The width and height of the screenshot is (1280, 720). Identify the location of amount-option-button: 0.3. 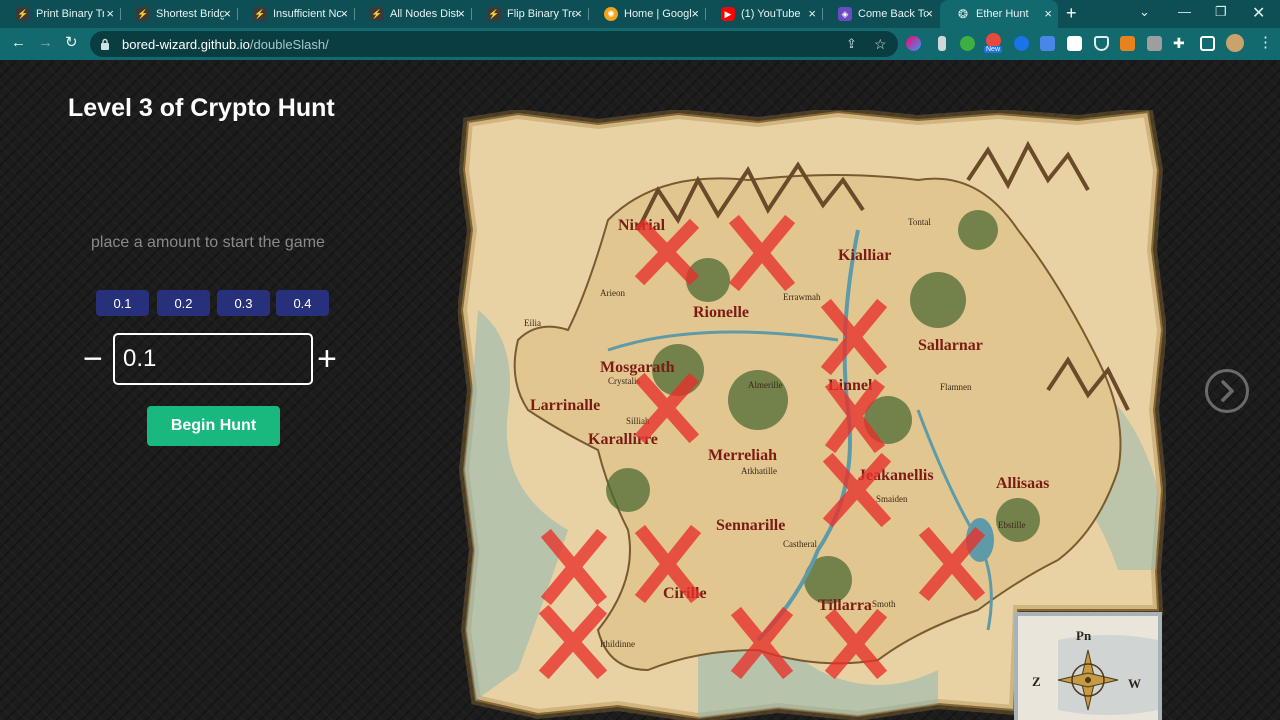
(243, 303).